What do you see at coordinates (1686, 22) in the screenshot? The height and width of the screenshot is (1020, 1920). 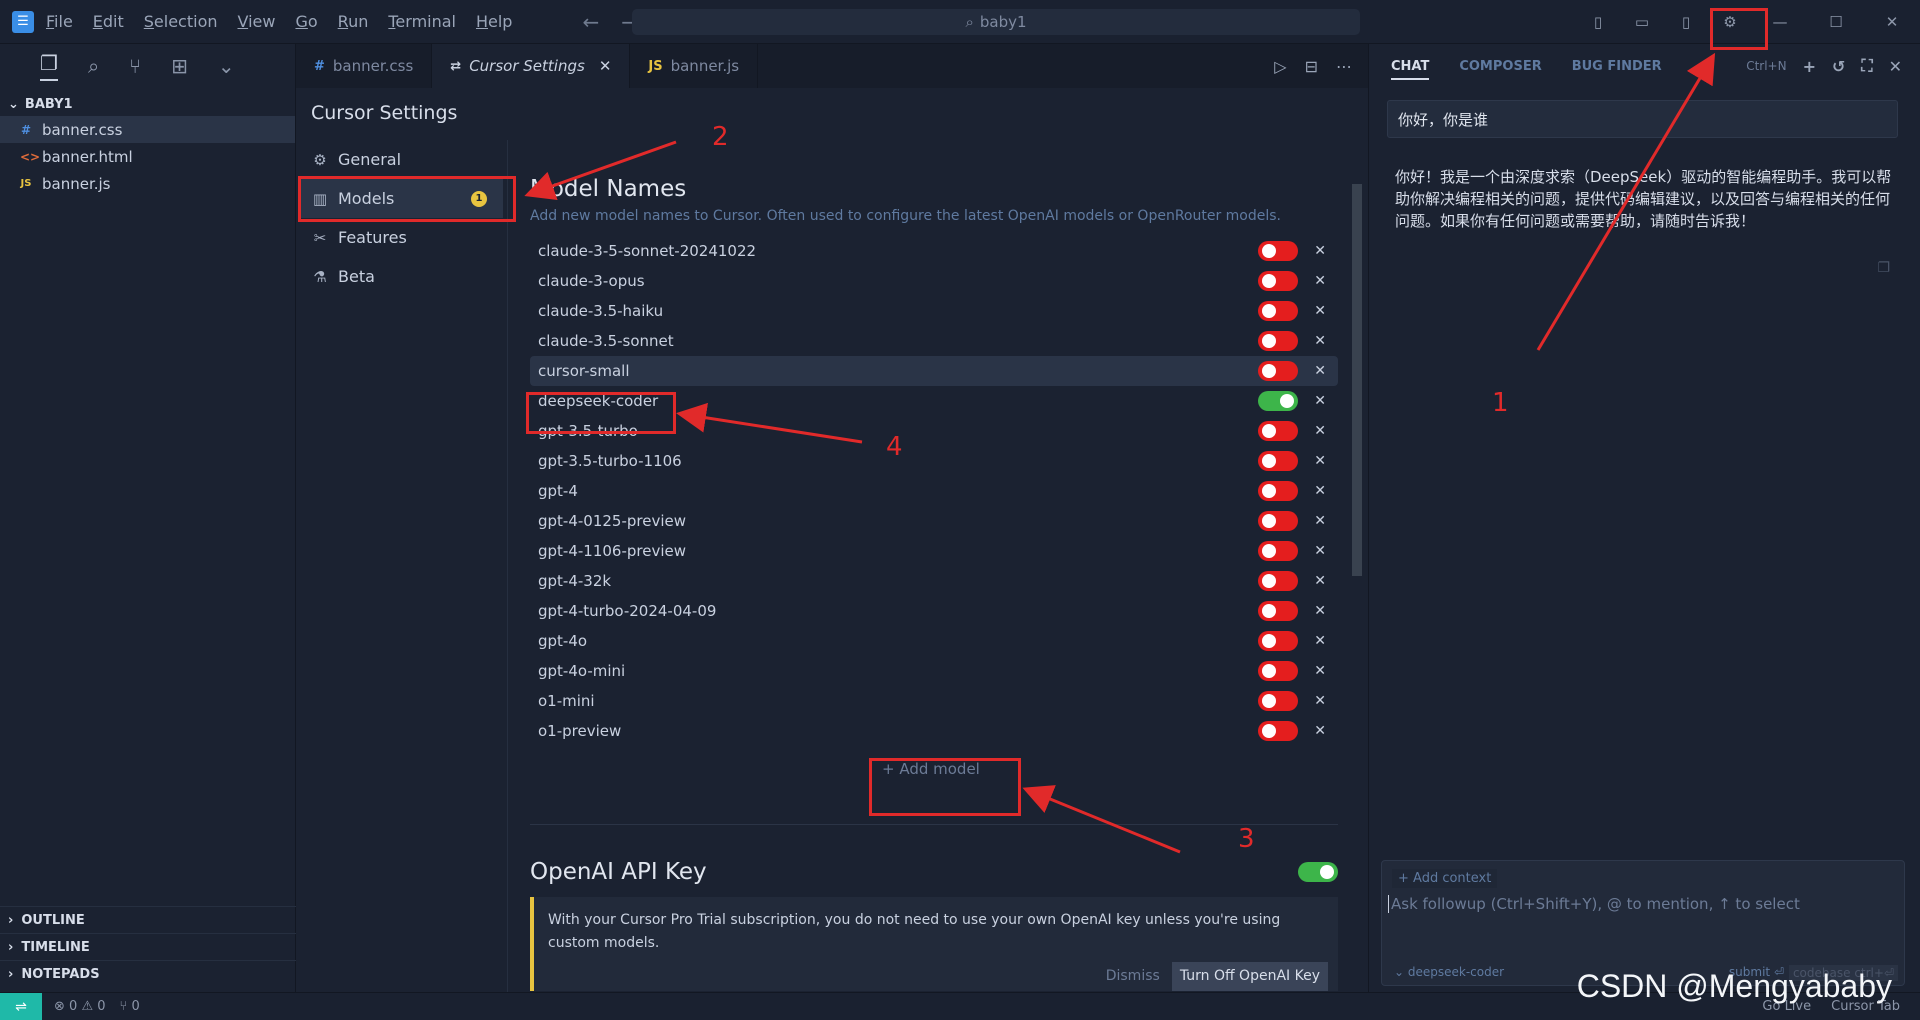 I see `toggle-secondary-sidebar-icon: ▯` at bounding box center [1686, 22].